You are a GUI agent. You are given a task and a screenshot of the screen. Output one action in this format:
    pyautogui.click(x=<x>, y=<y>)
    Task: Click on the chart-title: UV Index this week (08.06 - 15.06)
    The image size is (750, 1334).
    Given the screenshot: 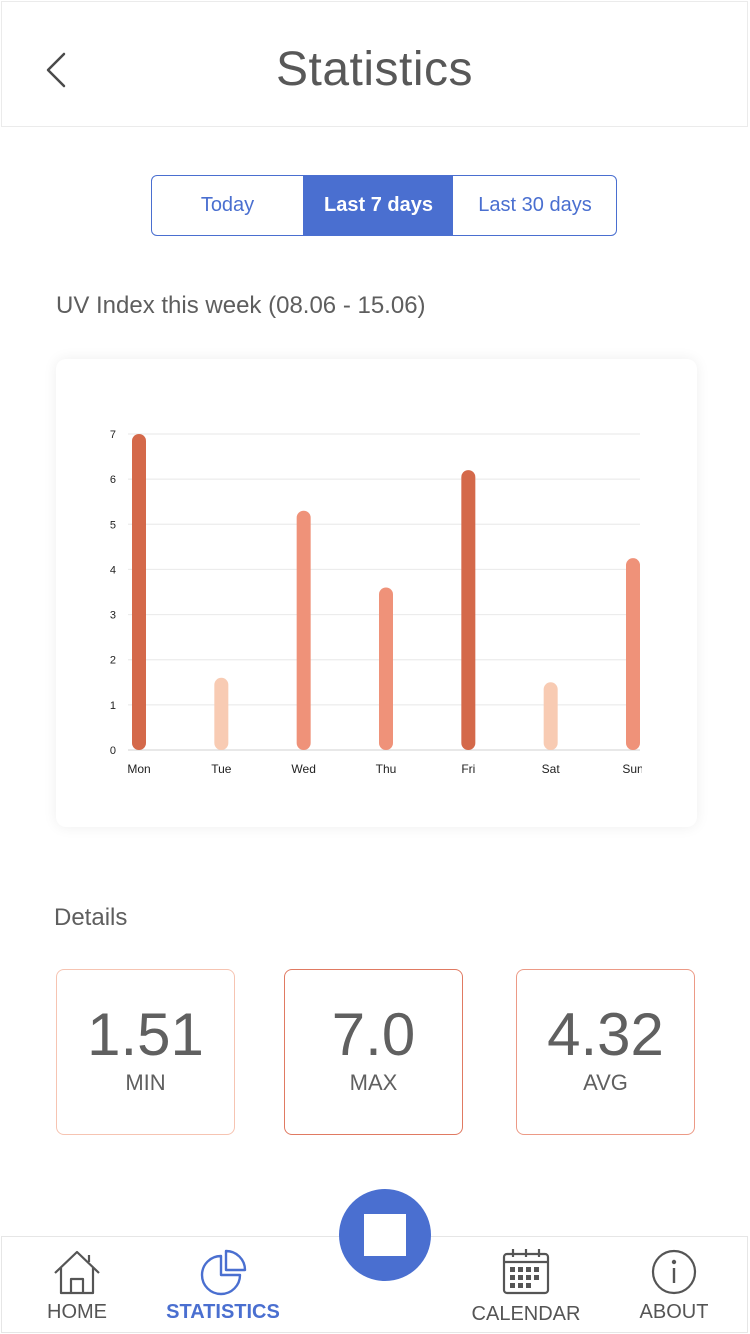 What is the action you would take?
    pyautogui.click(x=241, y=305)
    